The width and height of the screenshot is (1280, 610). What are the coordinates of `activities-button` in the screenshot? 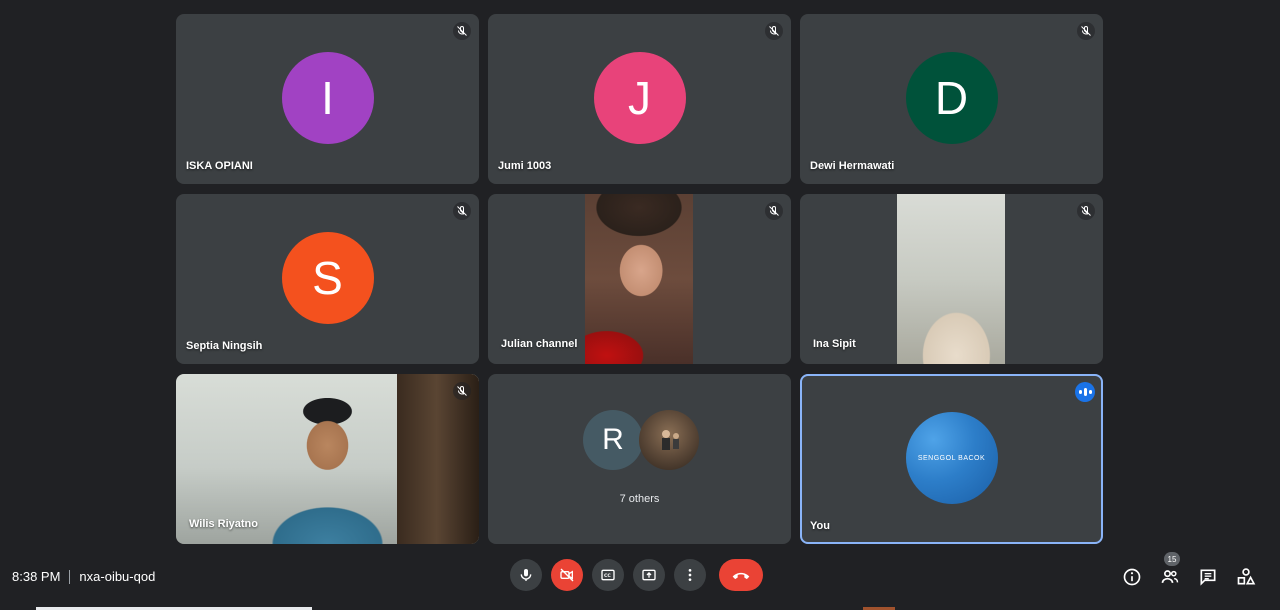 It's located at (1246, 577).